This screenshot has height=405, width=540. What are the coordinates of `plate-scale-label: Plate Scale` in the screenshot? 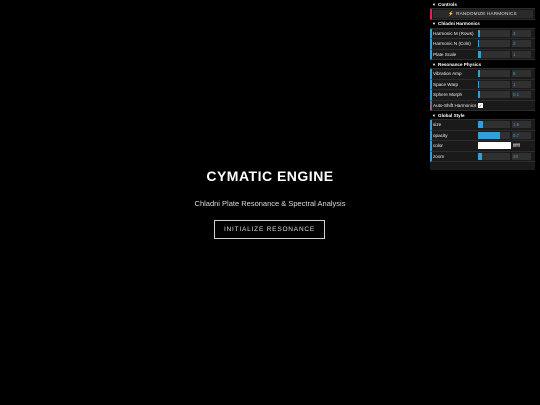 It's located at (445, 54).